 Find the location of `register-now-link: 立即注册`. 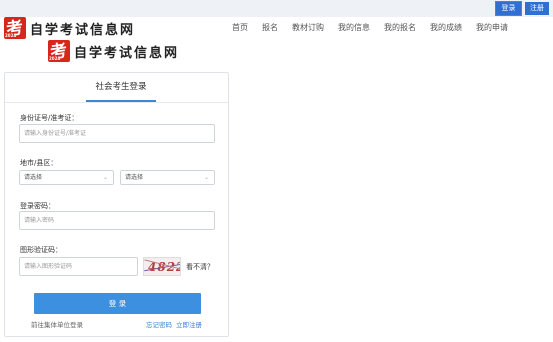

register-now-link: 立即注册 is located at coordinates (189, 324).